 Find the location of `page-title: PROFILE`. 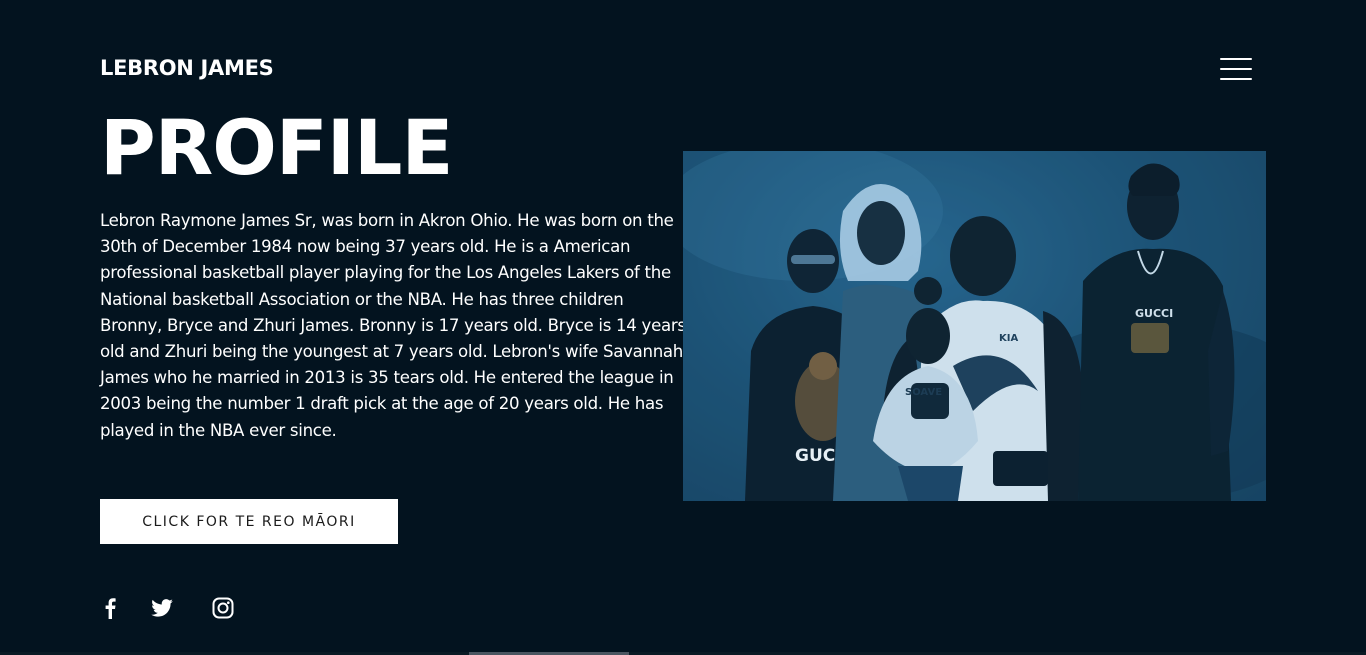

page-title: PROFILE is located at coordinates (276, 147).